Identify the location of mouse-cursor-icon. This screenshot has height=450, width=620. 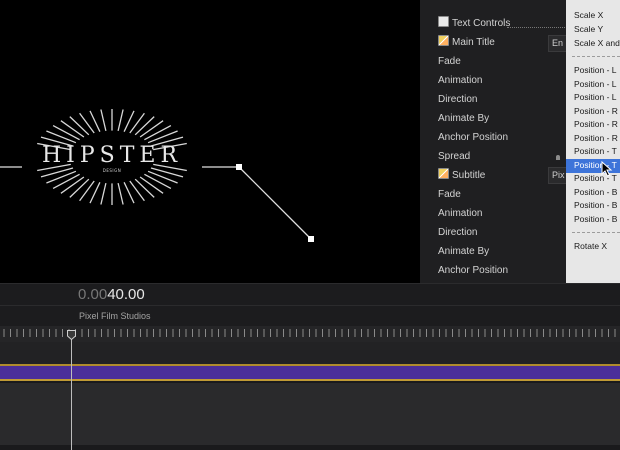
(607, 169).